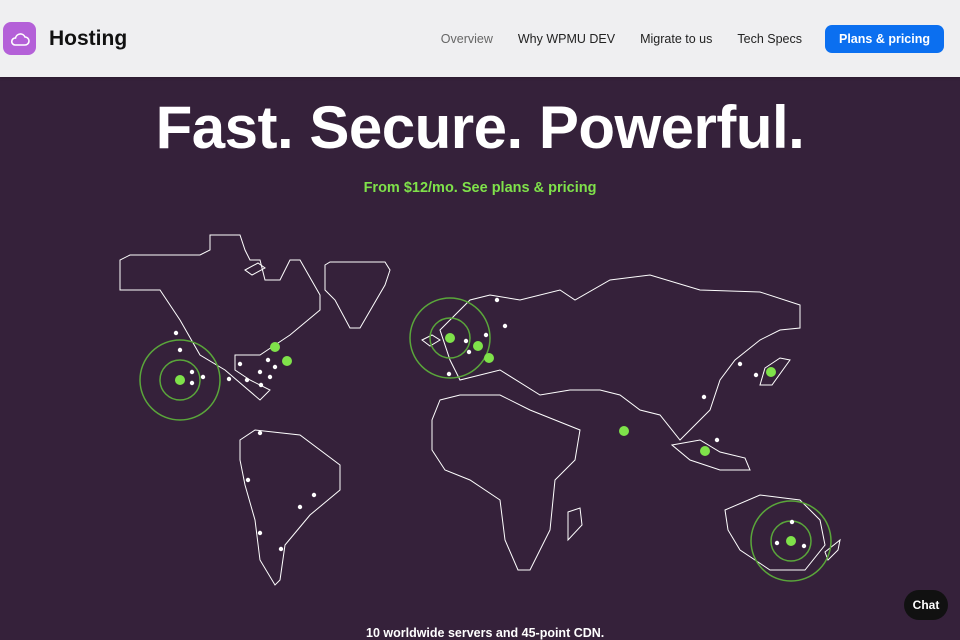 Image resolution: width=960 pixels, height=640 pixels. Describe the element at coordinates (566, 39) in the screenshot. I see `nav-why-wpmu-dev: Why WPMU DEV` at that location.